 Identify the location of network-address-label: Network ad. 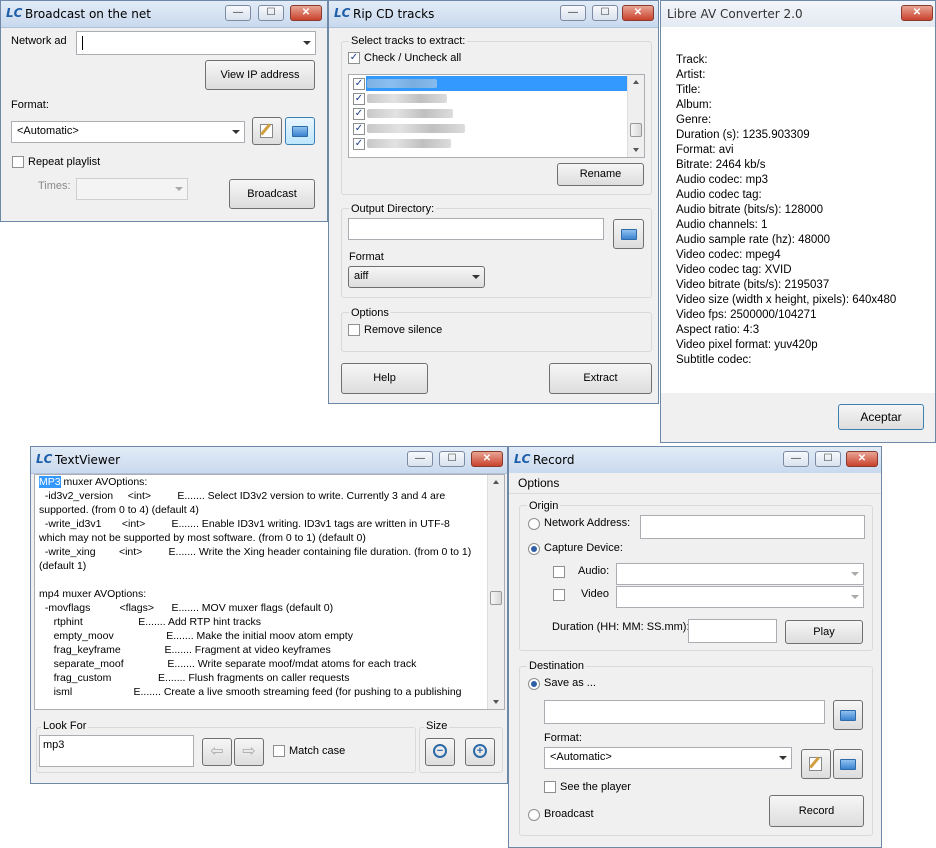
(39, 41).